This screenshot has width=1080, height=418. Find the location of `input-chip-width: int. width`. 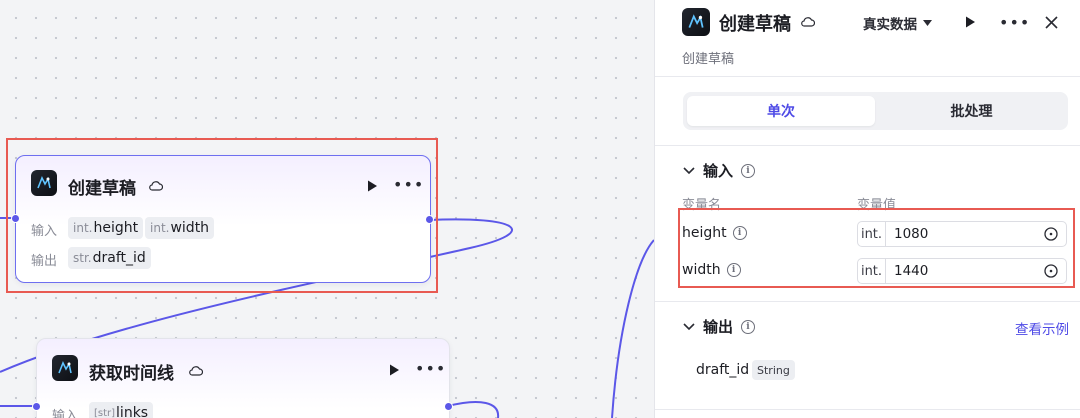

input-chip-width: int. width is located at coordinates (180, 228).